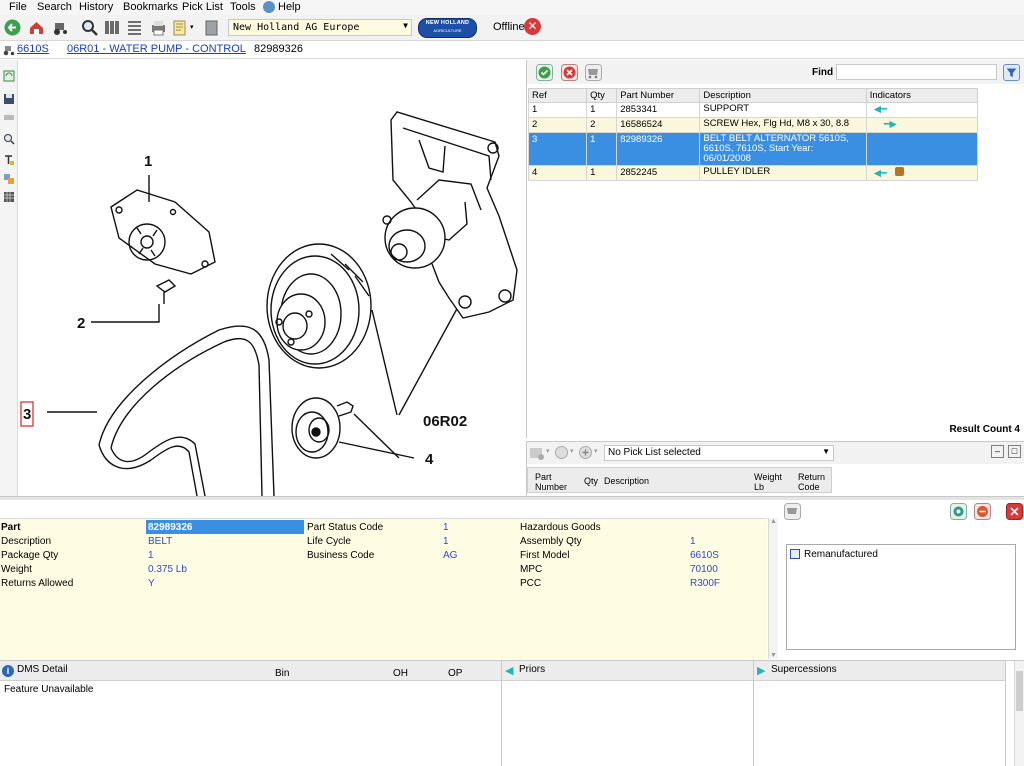 The height and width of the screenshot is (766, 1024). What do you see at coordinates (753, 110) in the screenshot?
I see `table-row: 1 1 2853341 SUPPORT ◀━` at bounding box center [753, 110].